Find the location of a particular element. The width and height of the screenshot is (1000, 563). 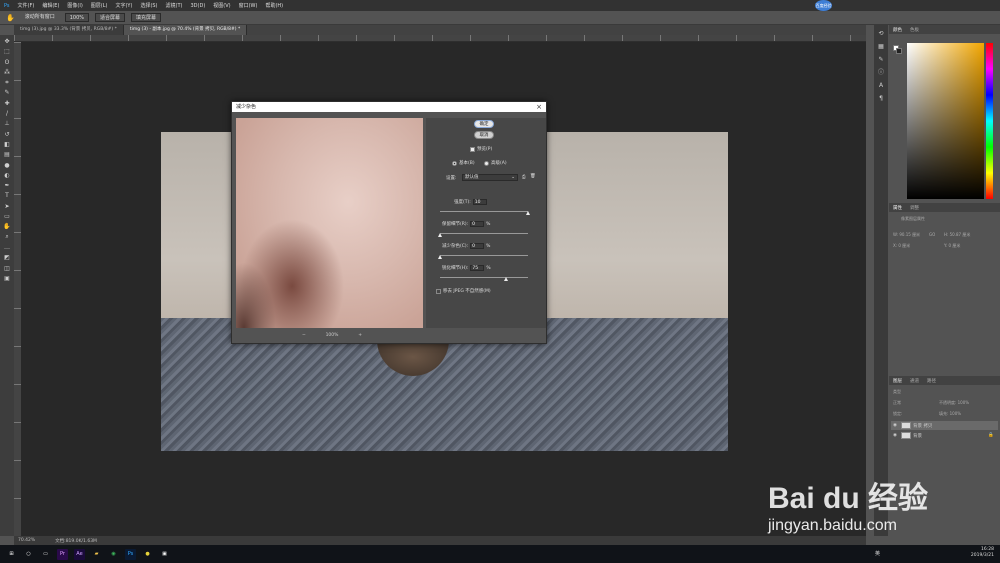

menu-filter: 滤镜(T) is located at coordinates (174, 5).